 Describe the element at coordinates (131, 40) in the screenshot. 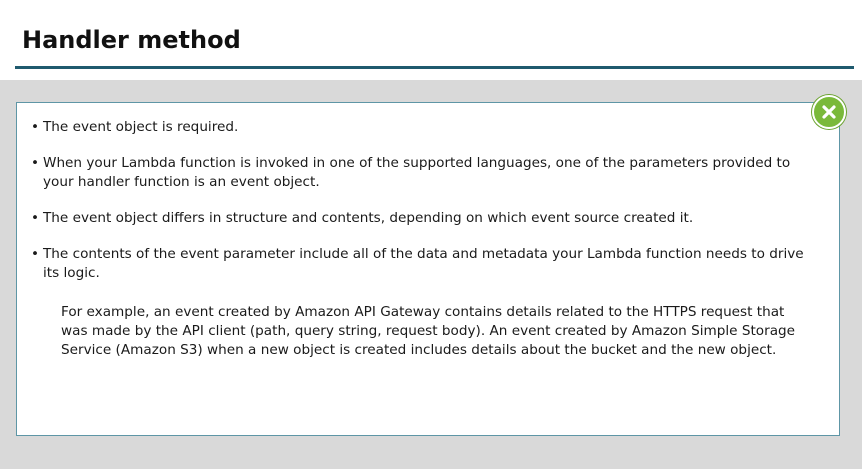

I see `page-title: Handler method` at that location.